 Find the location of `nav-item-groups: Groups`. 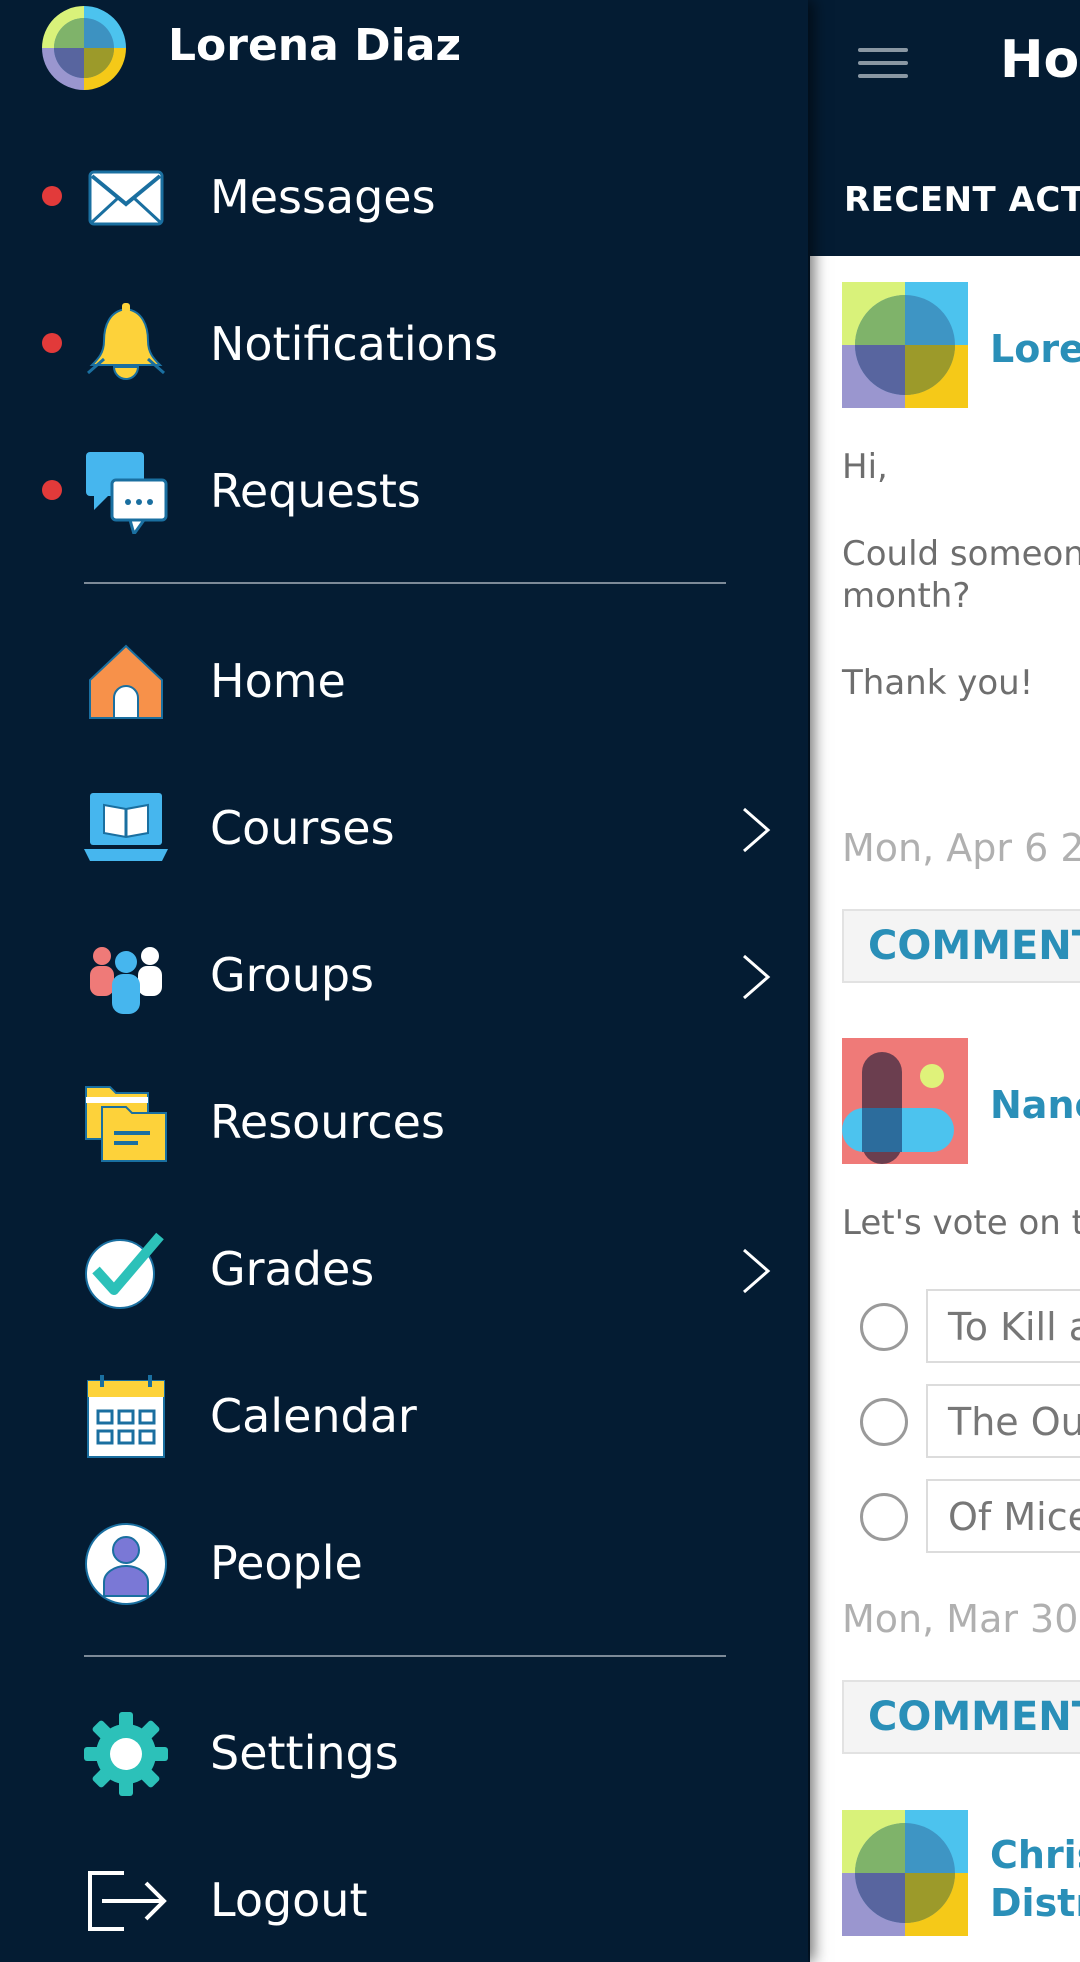

nav-item-groups: Groups is located at coordinates (404, 974).